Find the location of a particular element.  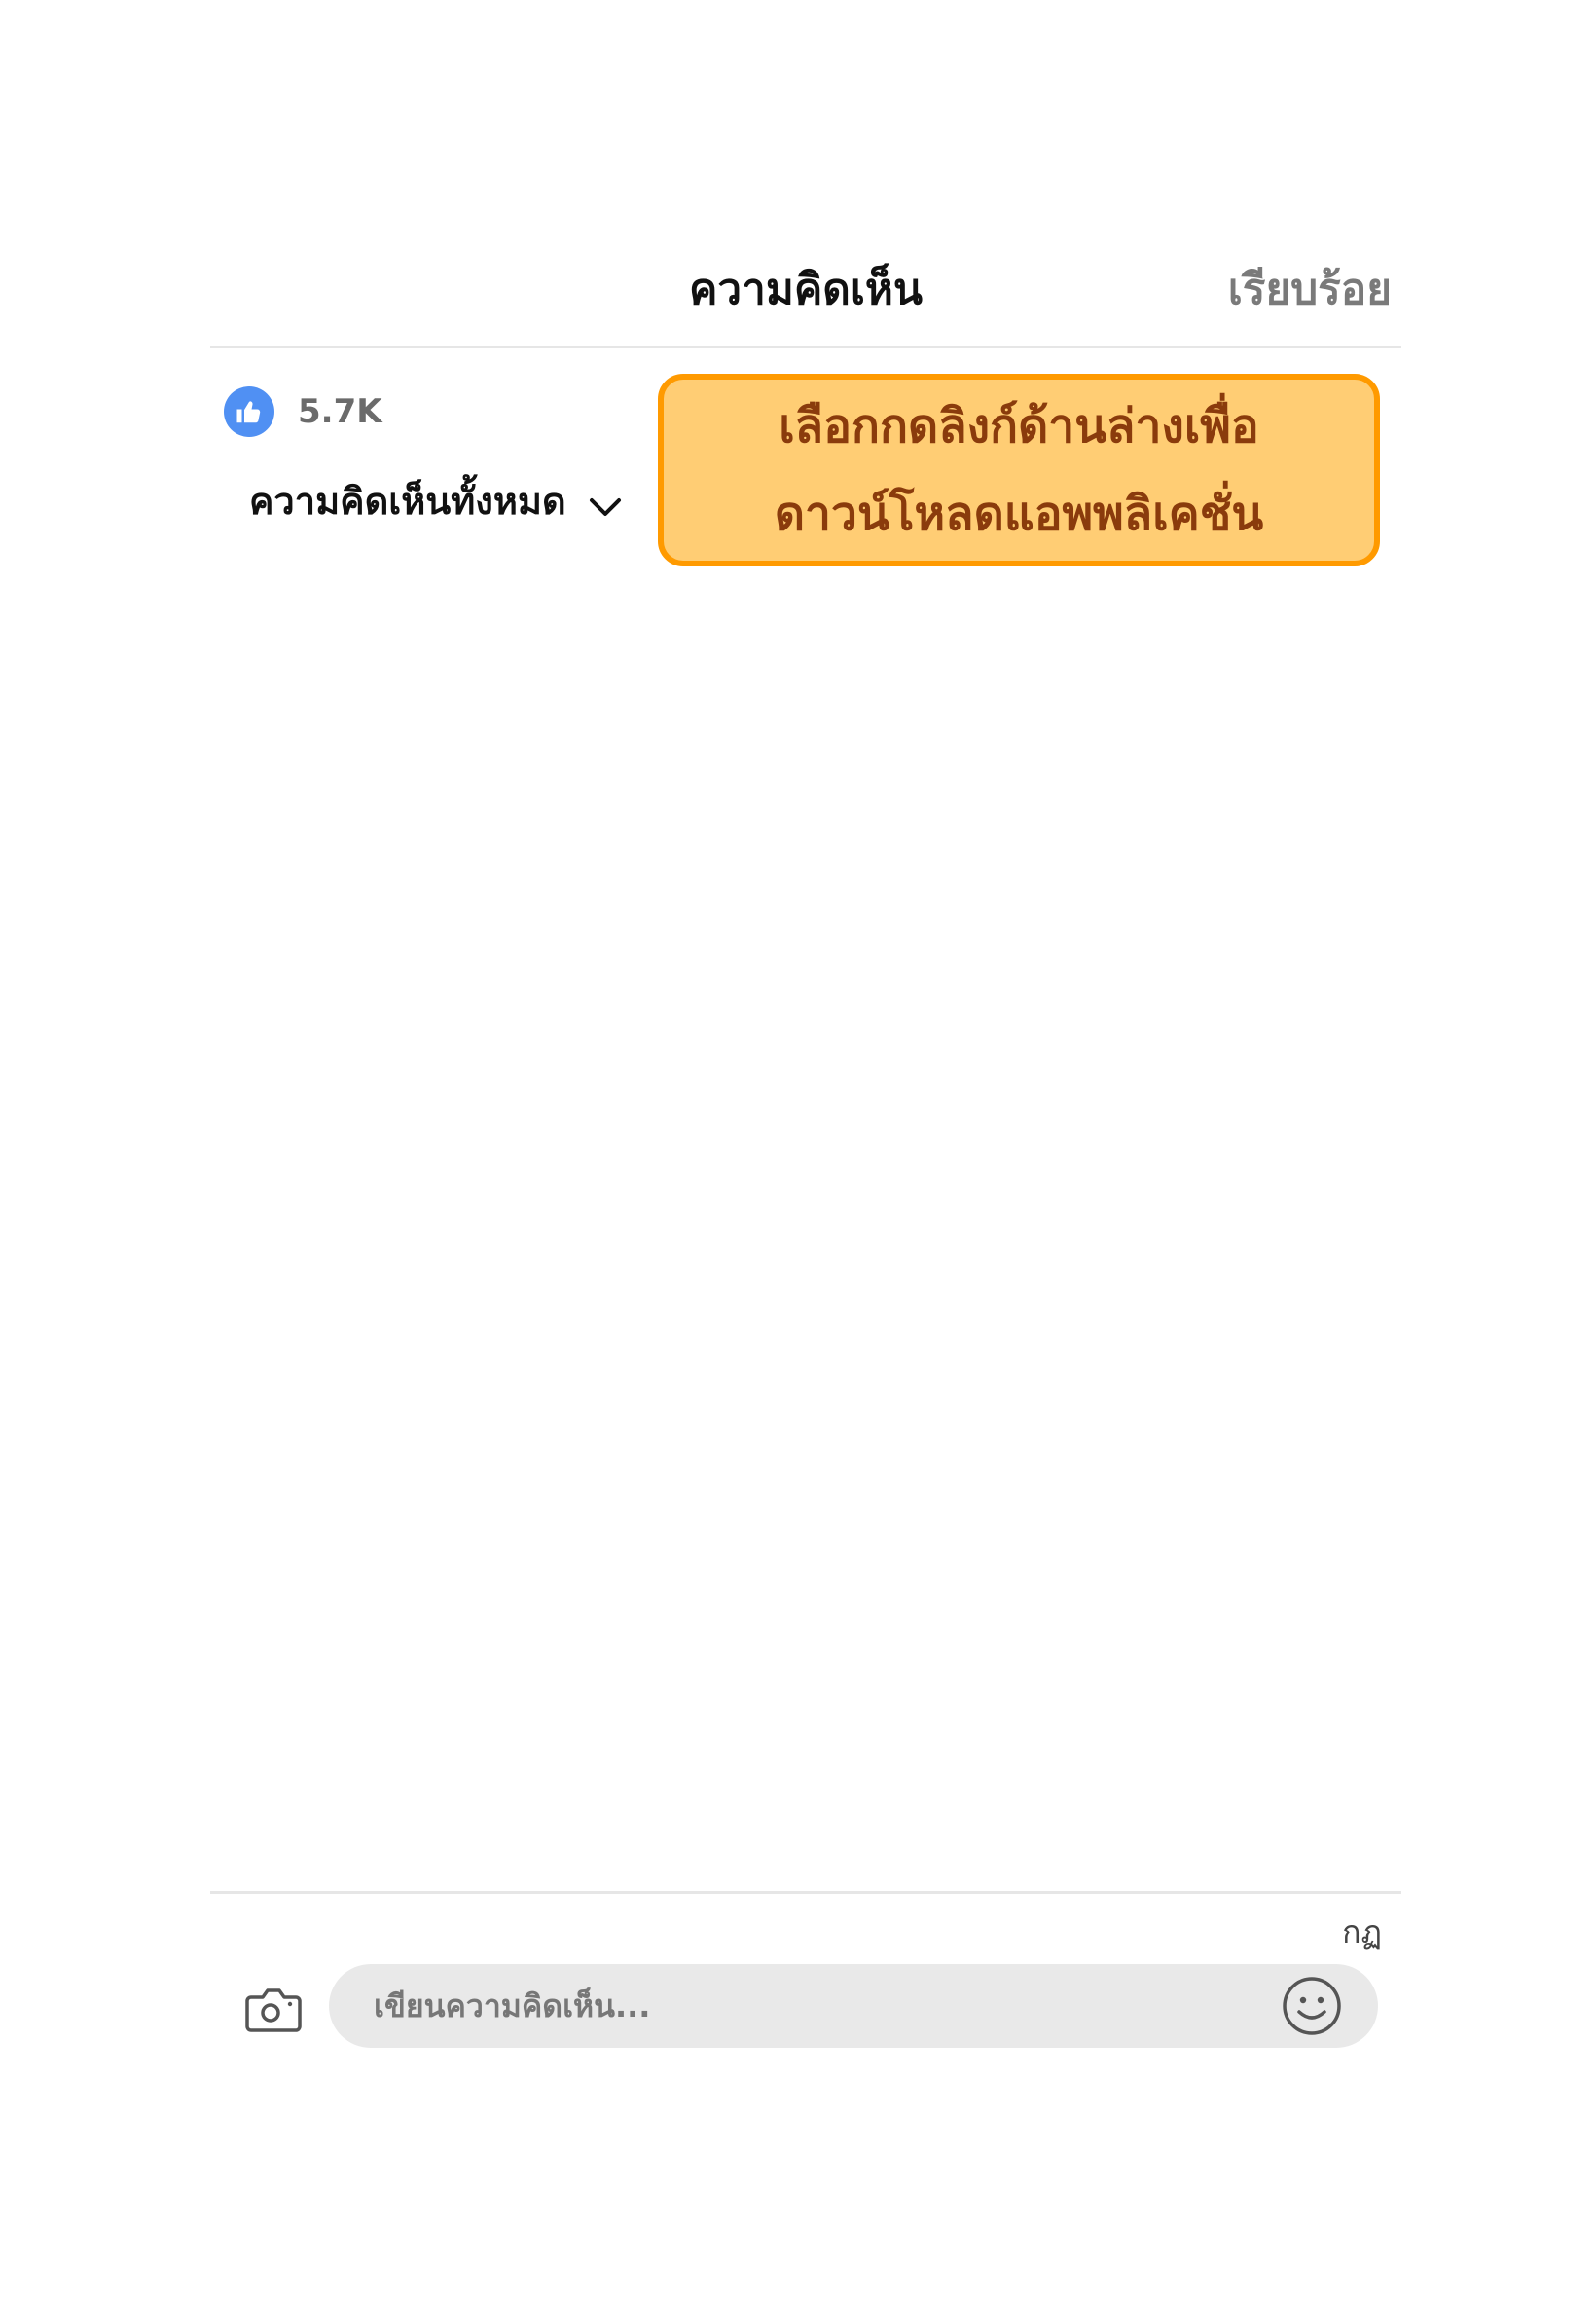

like-count: 5.7K is located at coordinates (340, 411).